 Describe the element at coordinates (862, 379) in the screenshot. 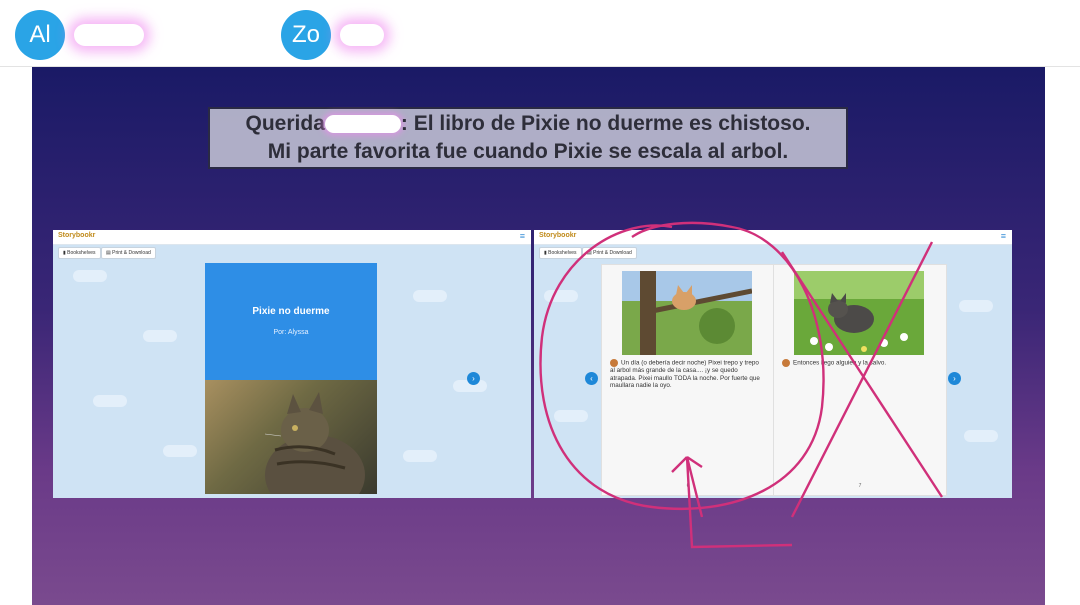

I see `ink-cross-annotation` at that location.